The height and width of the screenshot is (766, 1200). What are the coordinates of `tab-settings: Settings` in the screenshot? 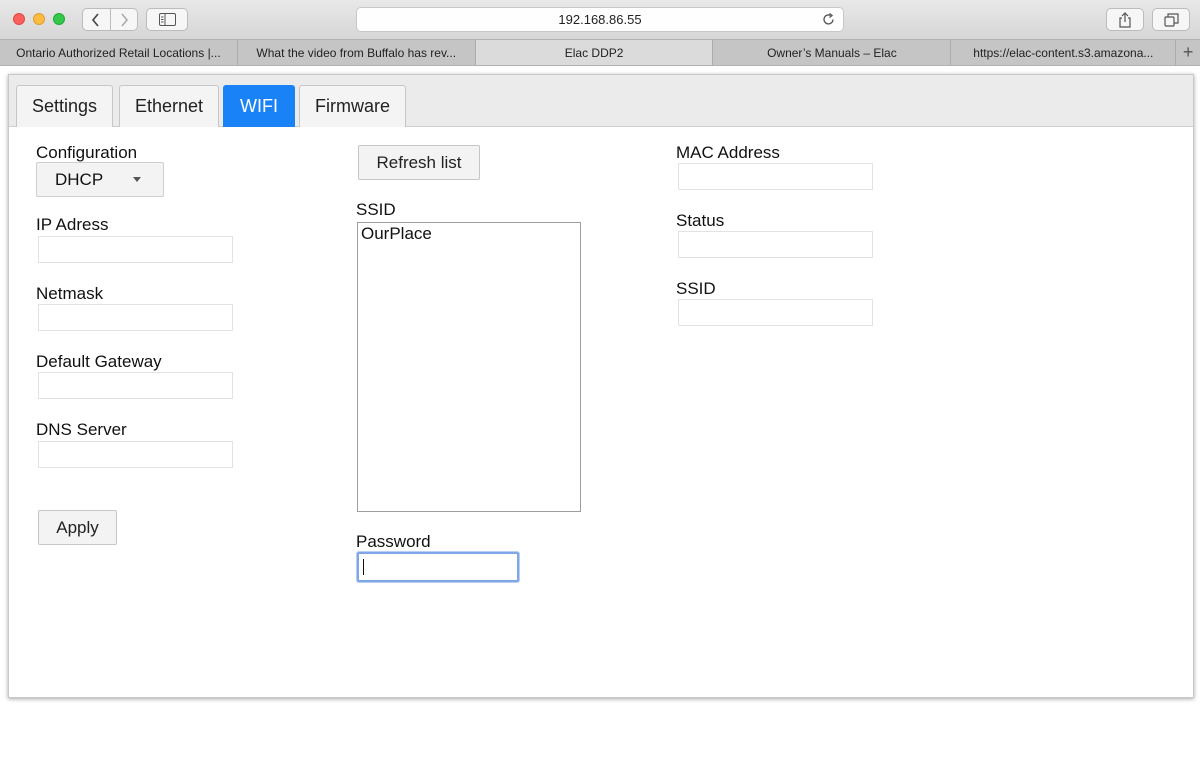 It's located at (64, 106).